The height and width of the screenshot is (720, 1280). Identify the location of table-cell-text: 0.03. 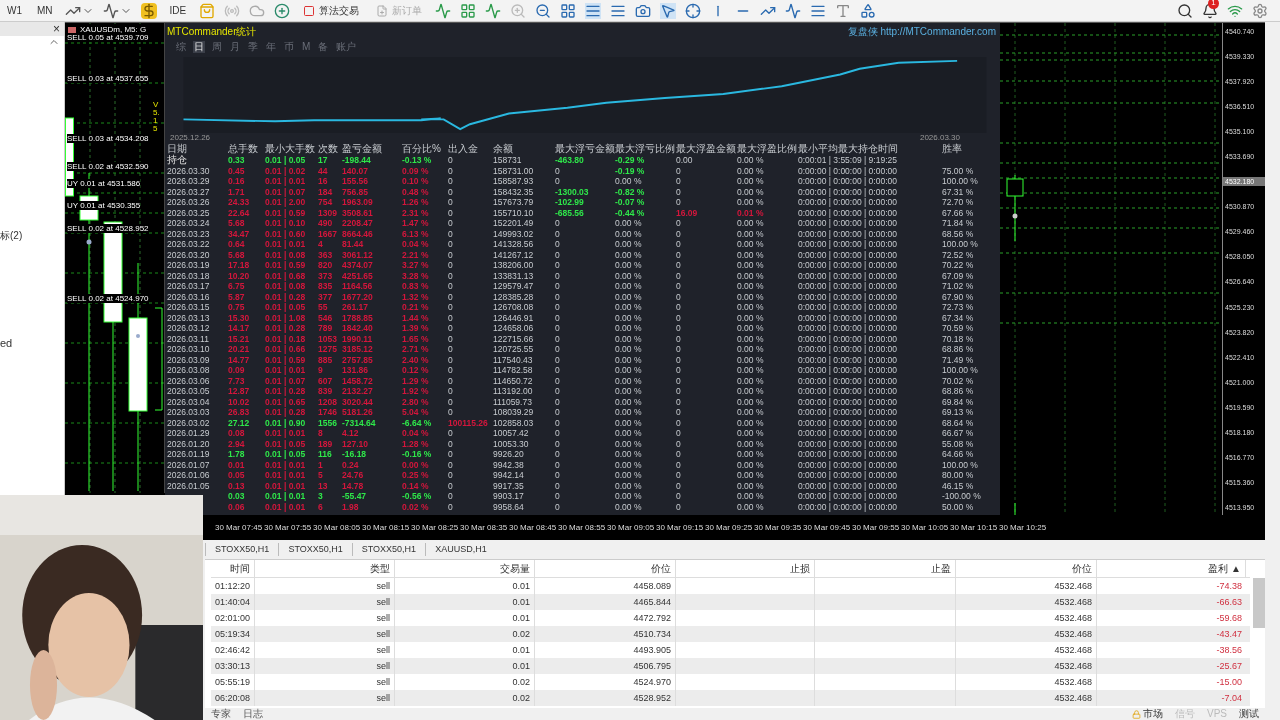
(237, 496).